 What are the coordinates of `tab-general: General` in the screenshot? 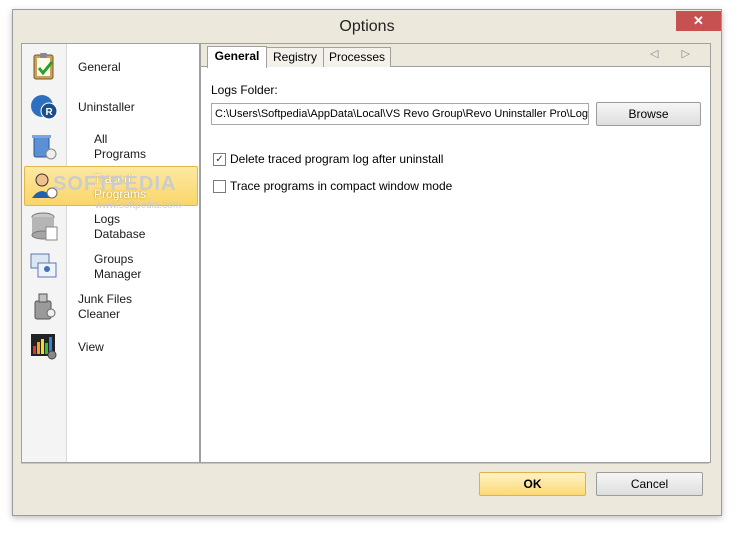 It's located at (237, 57).